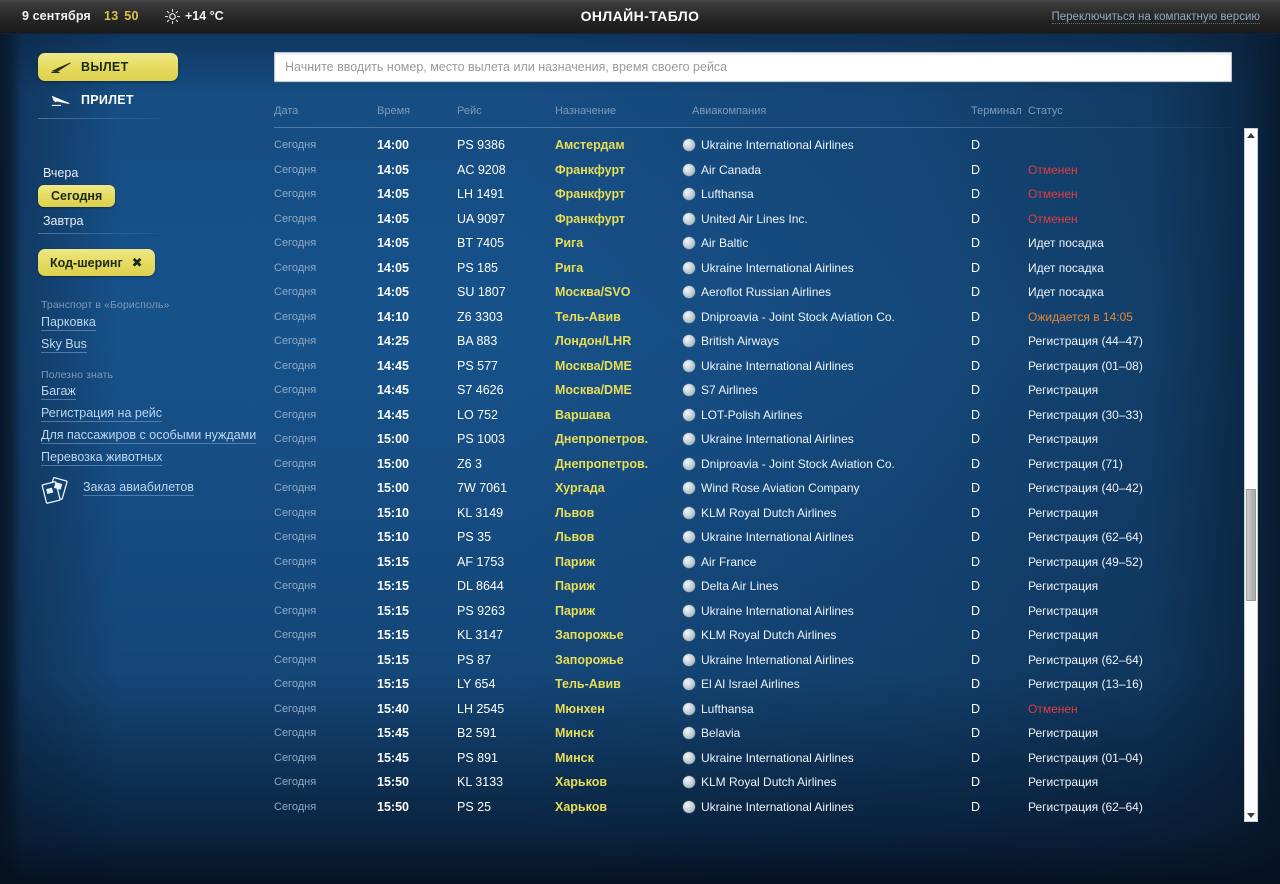 The height and width of the screenshot is (884, 1280). I want to click on row-flight-number: 7W 7061, so click(482, 488).